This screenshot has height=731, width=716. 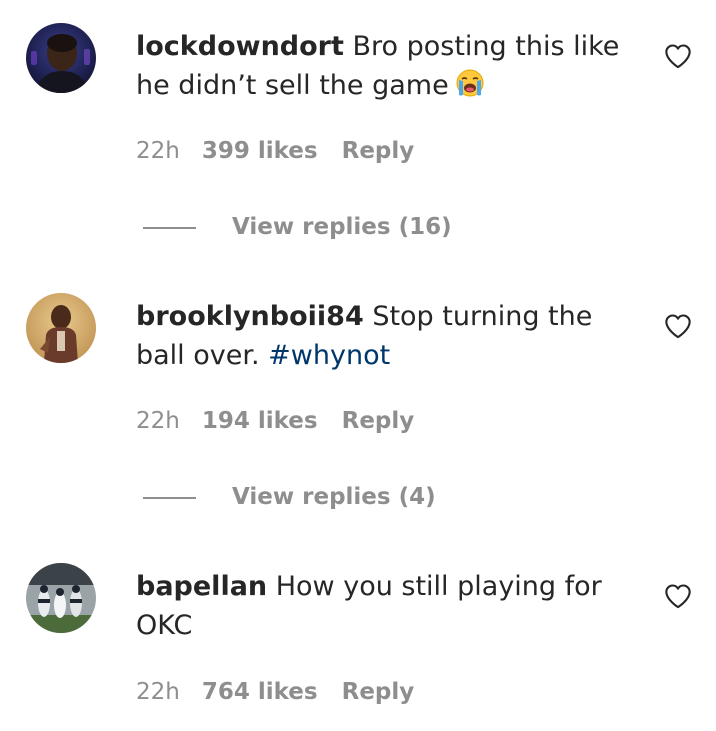 What do you see at coordinates (240, 46) in the screenshot?
I see `comment-username: lockdowndort` at bounding box center [240, 46].